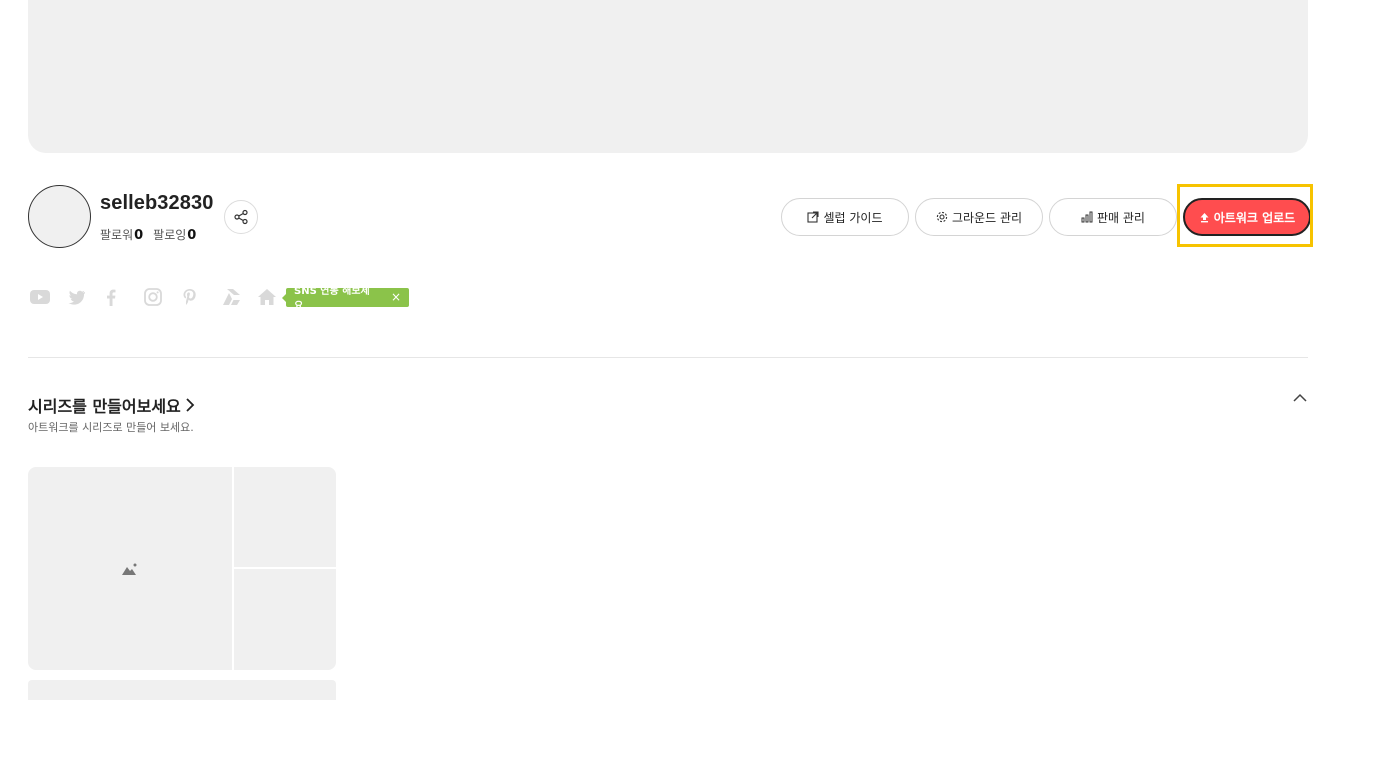 This screenshot has height=780, width=1394. Describe the element at coordinates (332, 299) in the screenshot. I see `sns-tooltip-text: SNS 연동 해보세요.` at that location.